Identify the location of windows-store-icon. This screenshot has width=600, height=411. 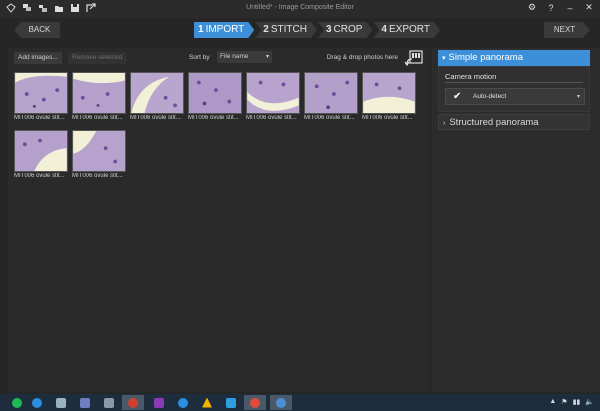
(231, 402).